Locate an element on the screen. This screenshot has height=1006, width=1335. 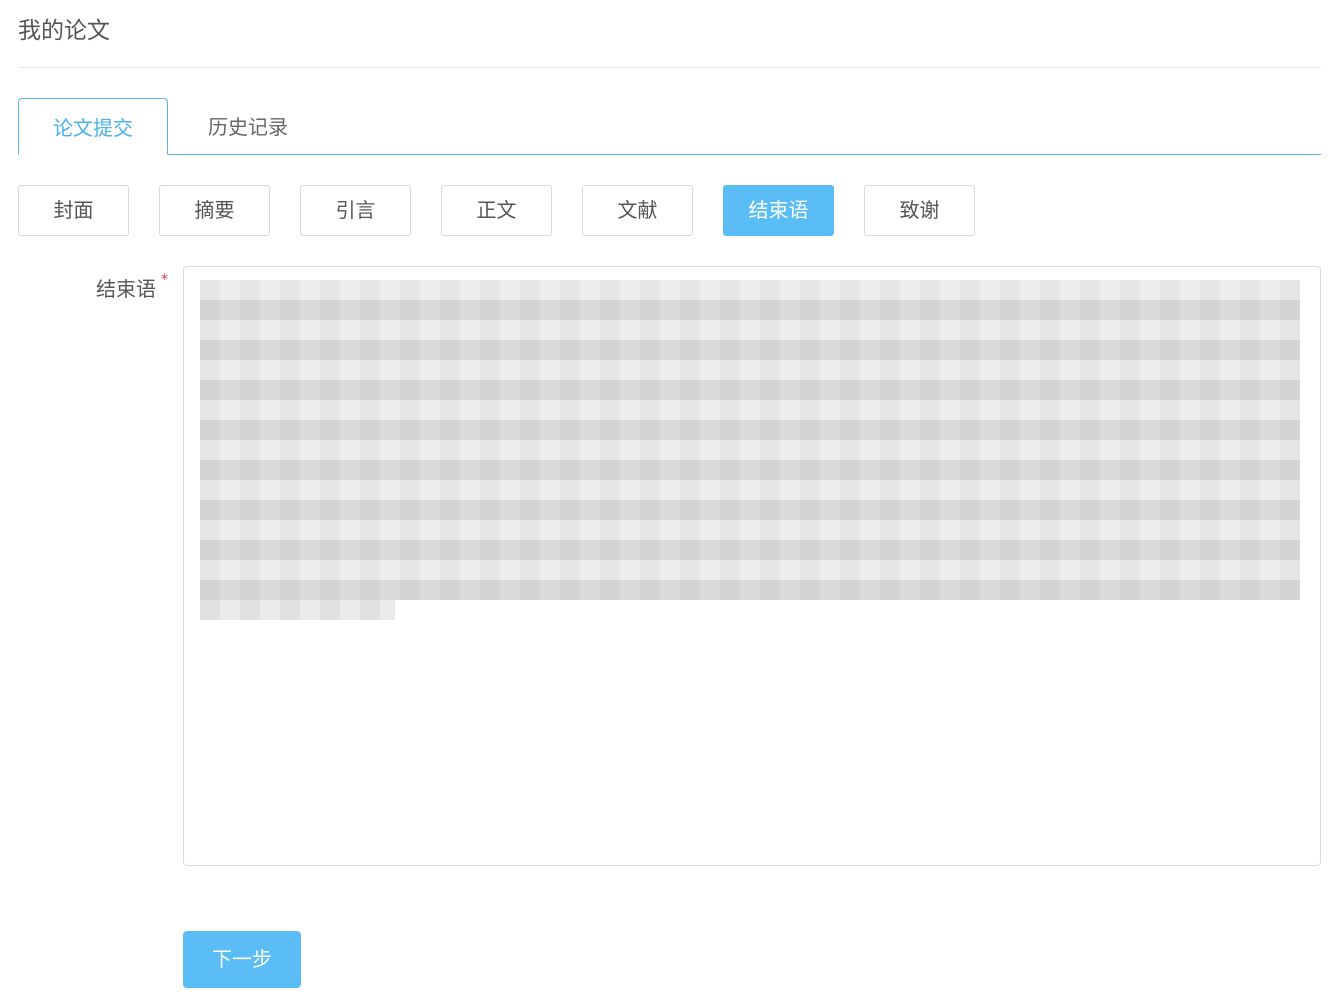
tab-bar: 论文提交 历史记录 is located at coordinates (669, 126).